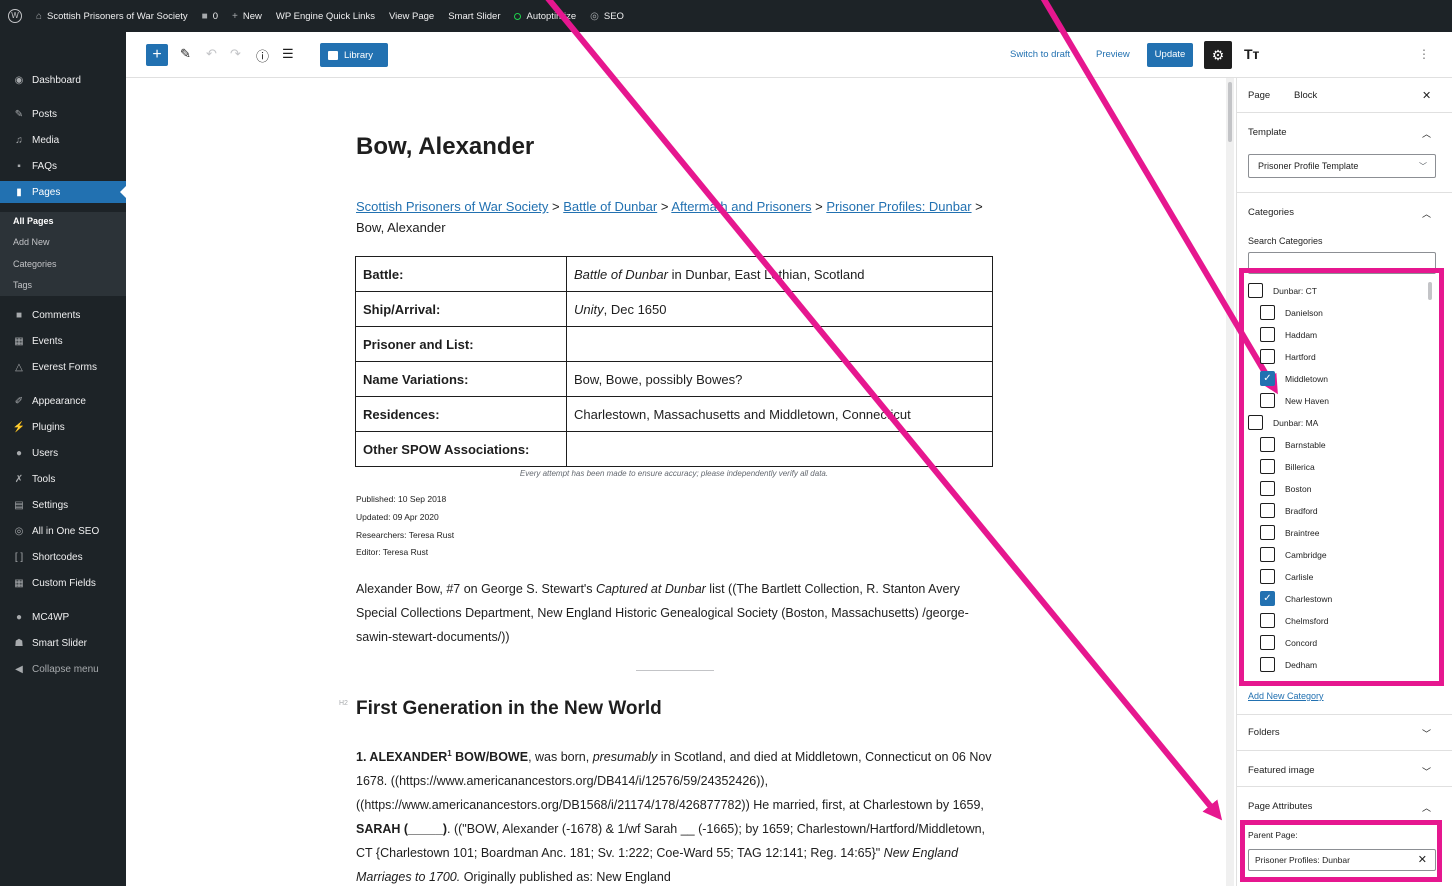 This screenshot has height=886, width=1452. What do you see at coordinates (1288, 664) in the screenshot?
I see `category-item: Dedham` at bounding box center [1288, 664].